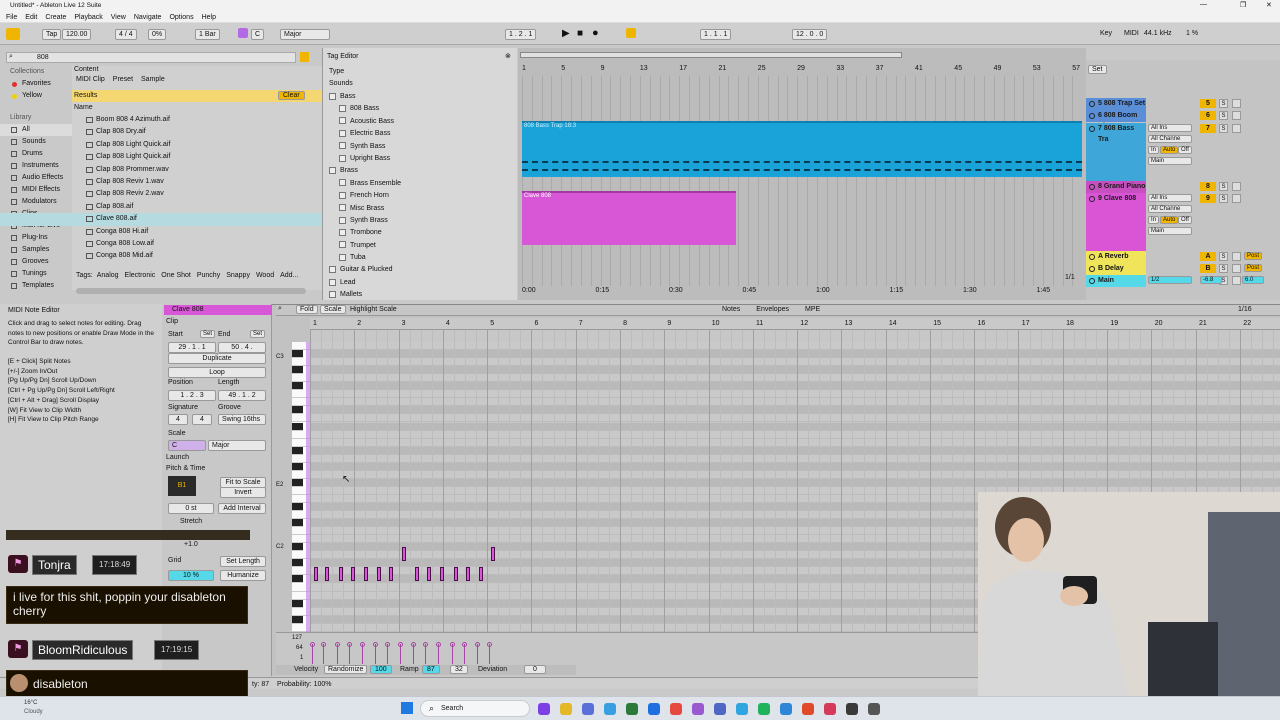 The width and height of the screenshot is (1280, 720). What do you see at coordinates (419, 283) in the screenshot?
I see `tag-group: Lead` at bounding box center [419, 283].